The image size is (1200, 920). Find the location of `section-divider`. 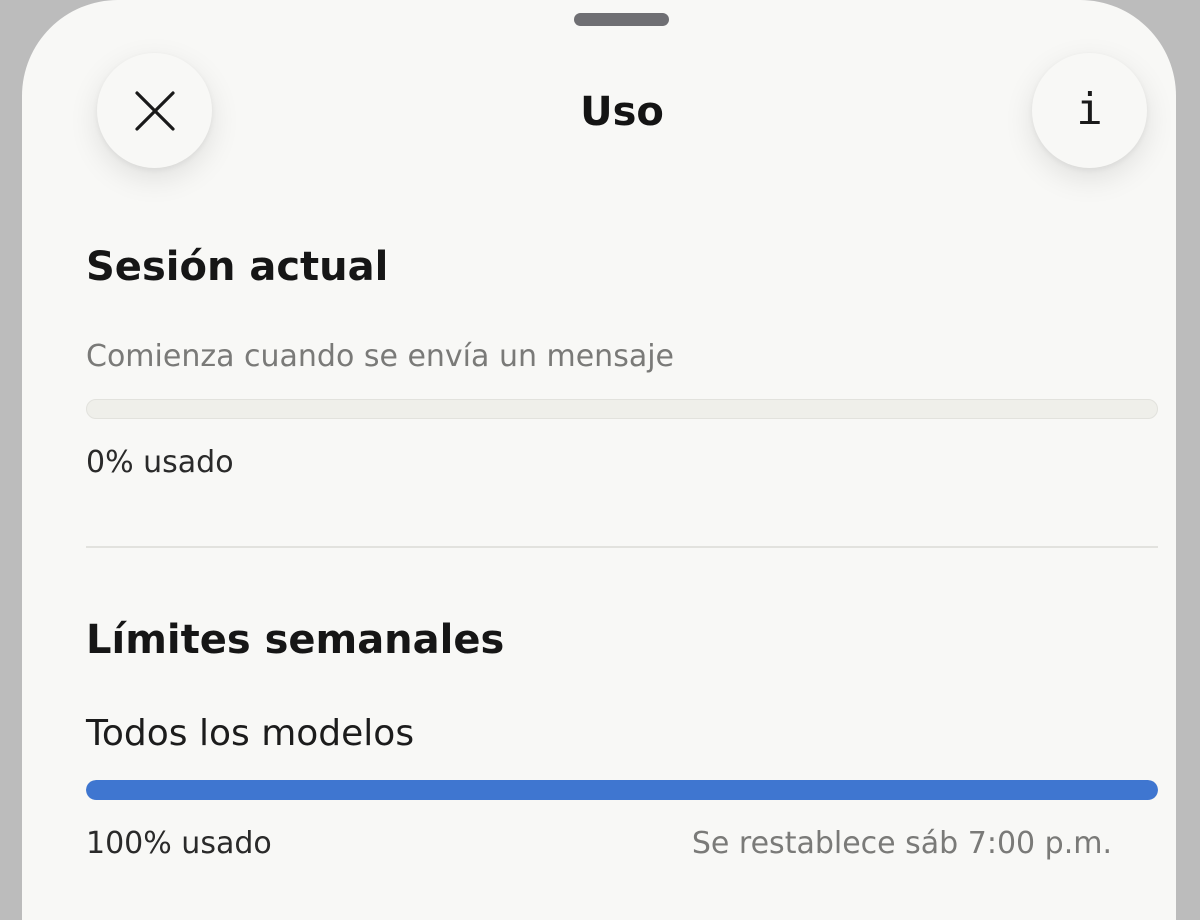

section-divider is located at coordinates (622, 547).